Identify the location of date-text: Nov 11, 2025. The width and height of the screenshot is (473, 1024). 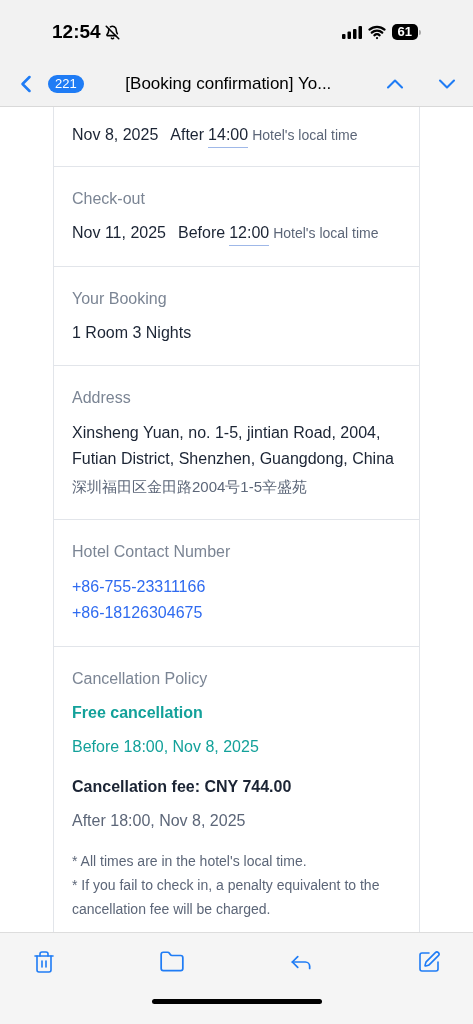
(119, 233).